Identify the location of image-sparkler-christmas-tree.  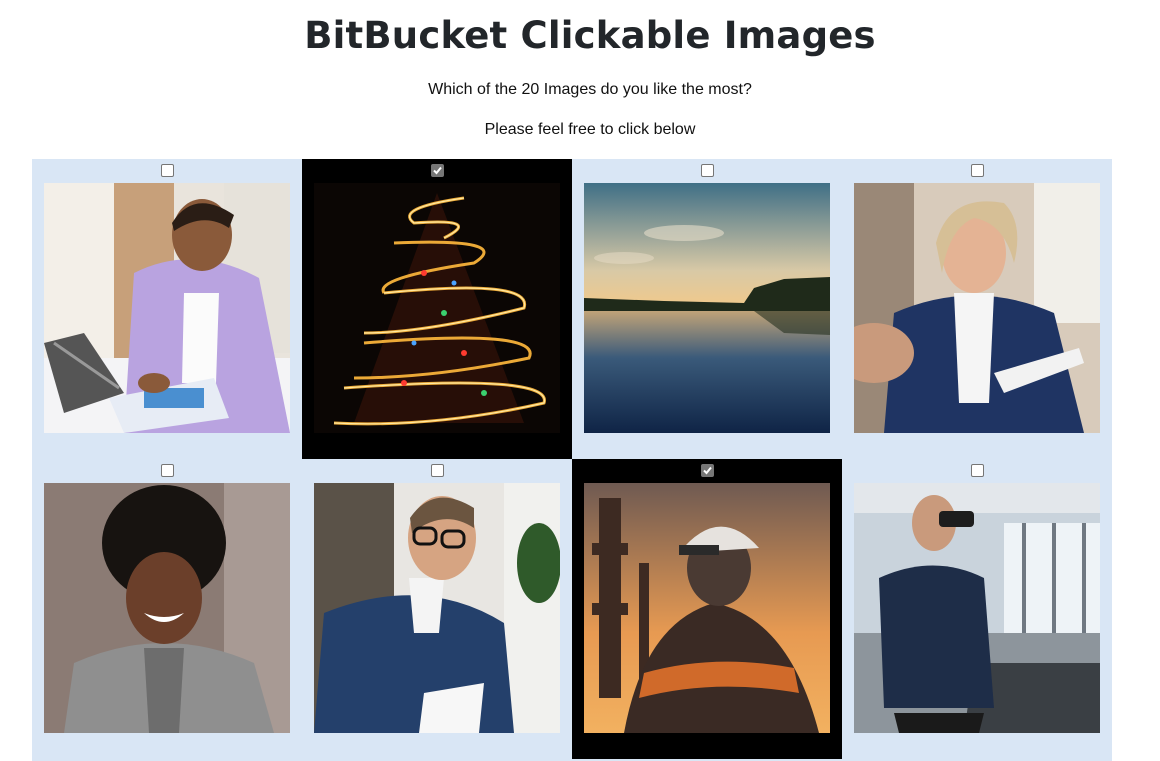
(437, 308).